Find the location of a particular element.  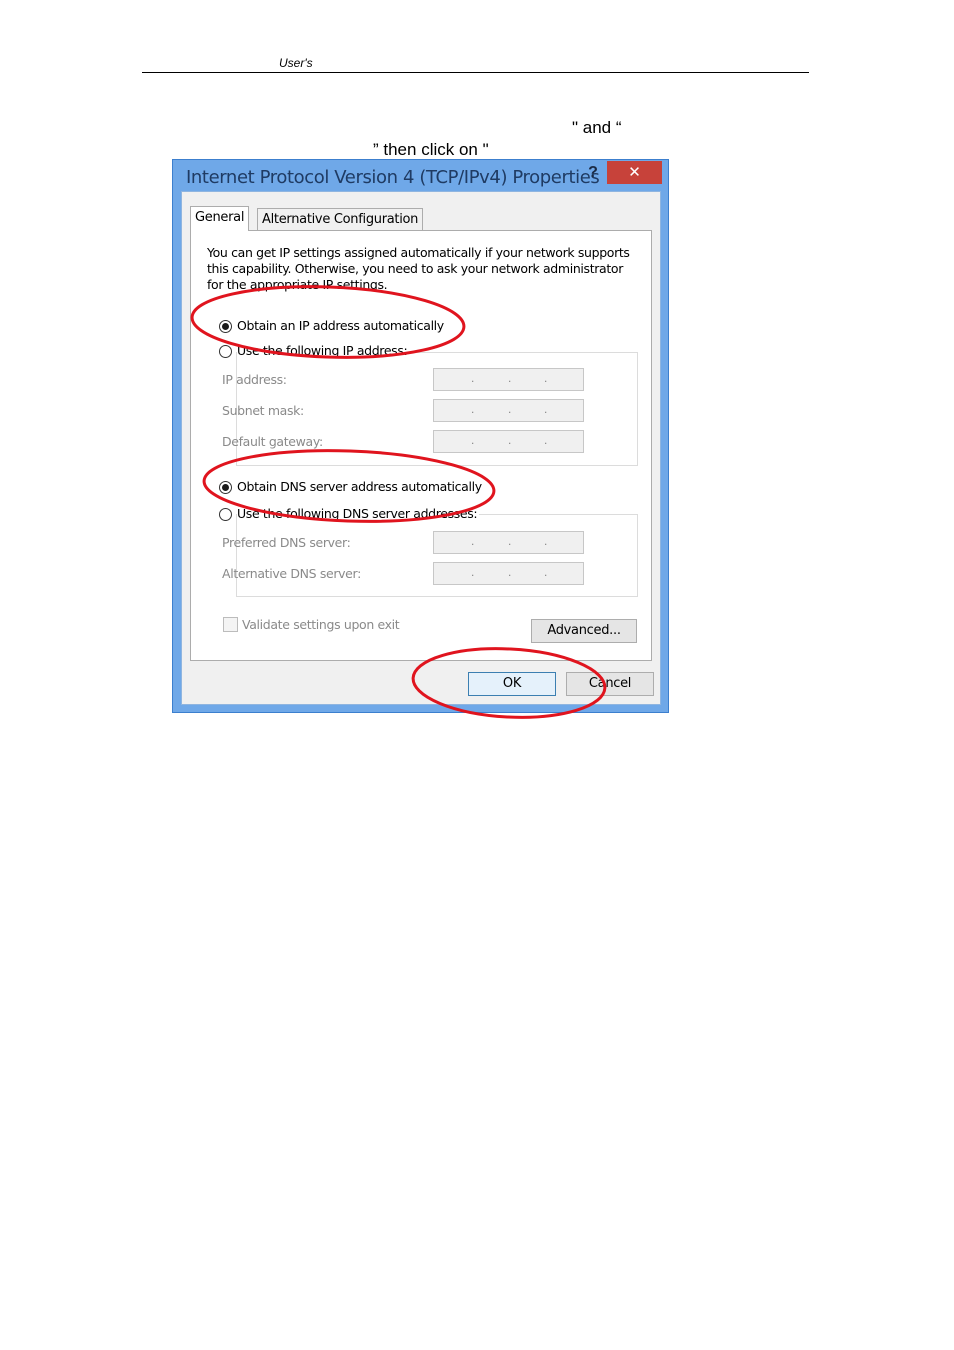

subnet-mask-label: Subnet mask: is located at coordinates (263, 410).